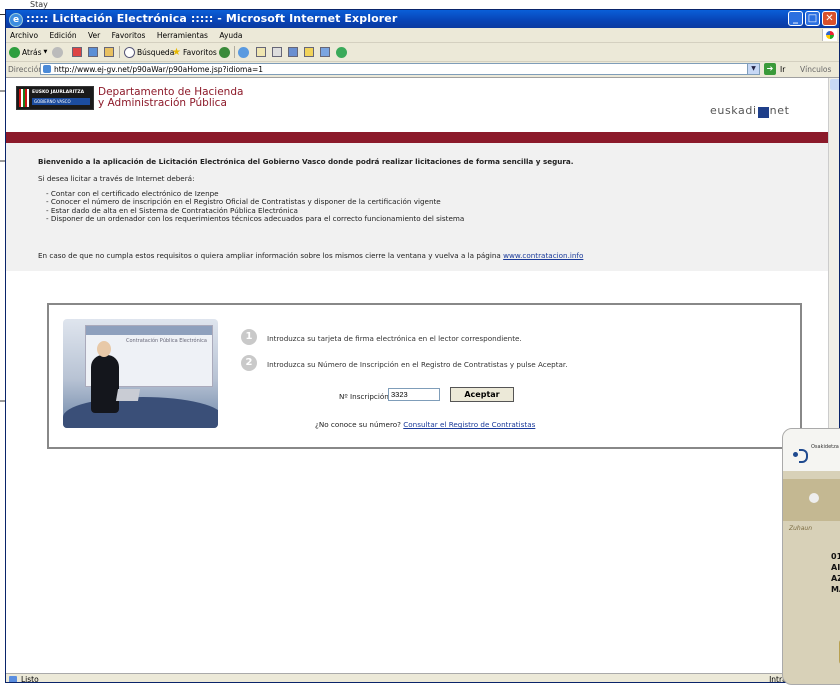 This screenshot has width=840, height=685. What do you see at coordinates (16, 20) in the screenshot?
I see `ie-icon: e` at bounding box center [16, 20].